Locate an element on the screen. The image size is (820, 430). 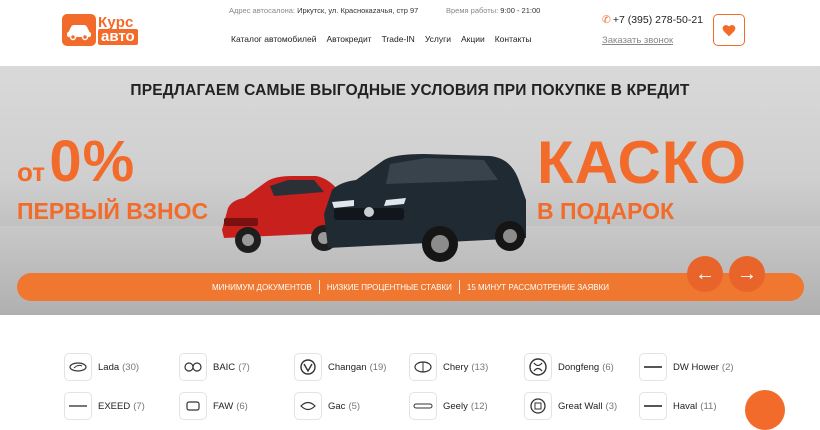
nav-item-services: Услуги is located at coordinates (438, 39).